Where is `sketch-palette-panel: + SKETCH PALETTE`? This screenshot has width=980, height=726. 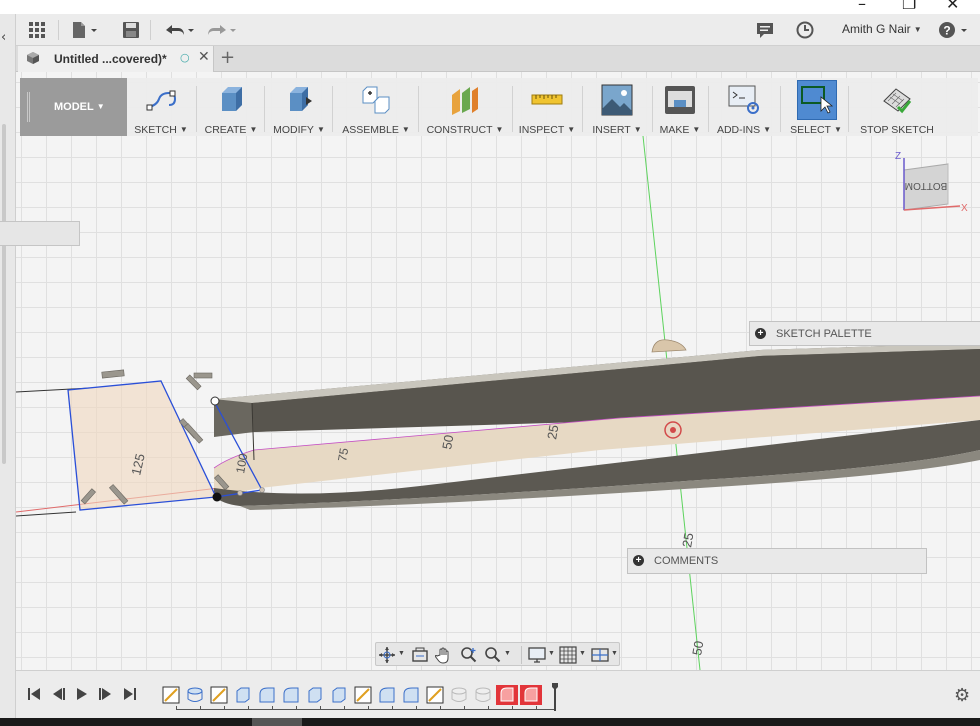
sketch-palette-panel: + SKETCH PALETTE is located at coordinates (864, 333).